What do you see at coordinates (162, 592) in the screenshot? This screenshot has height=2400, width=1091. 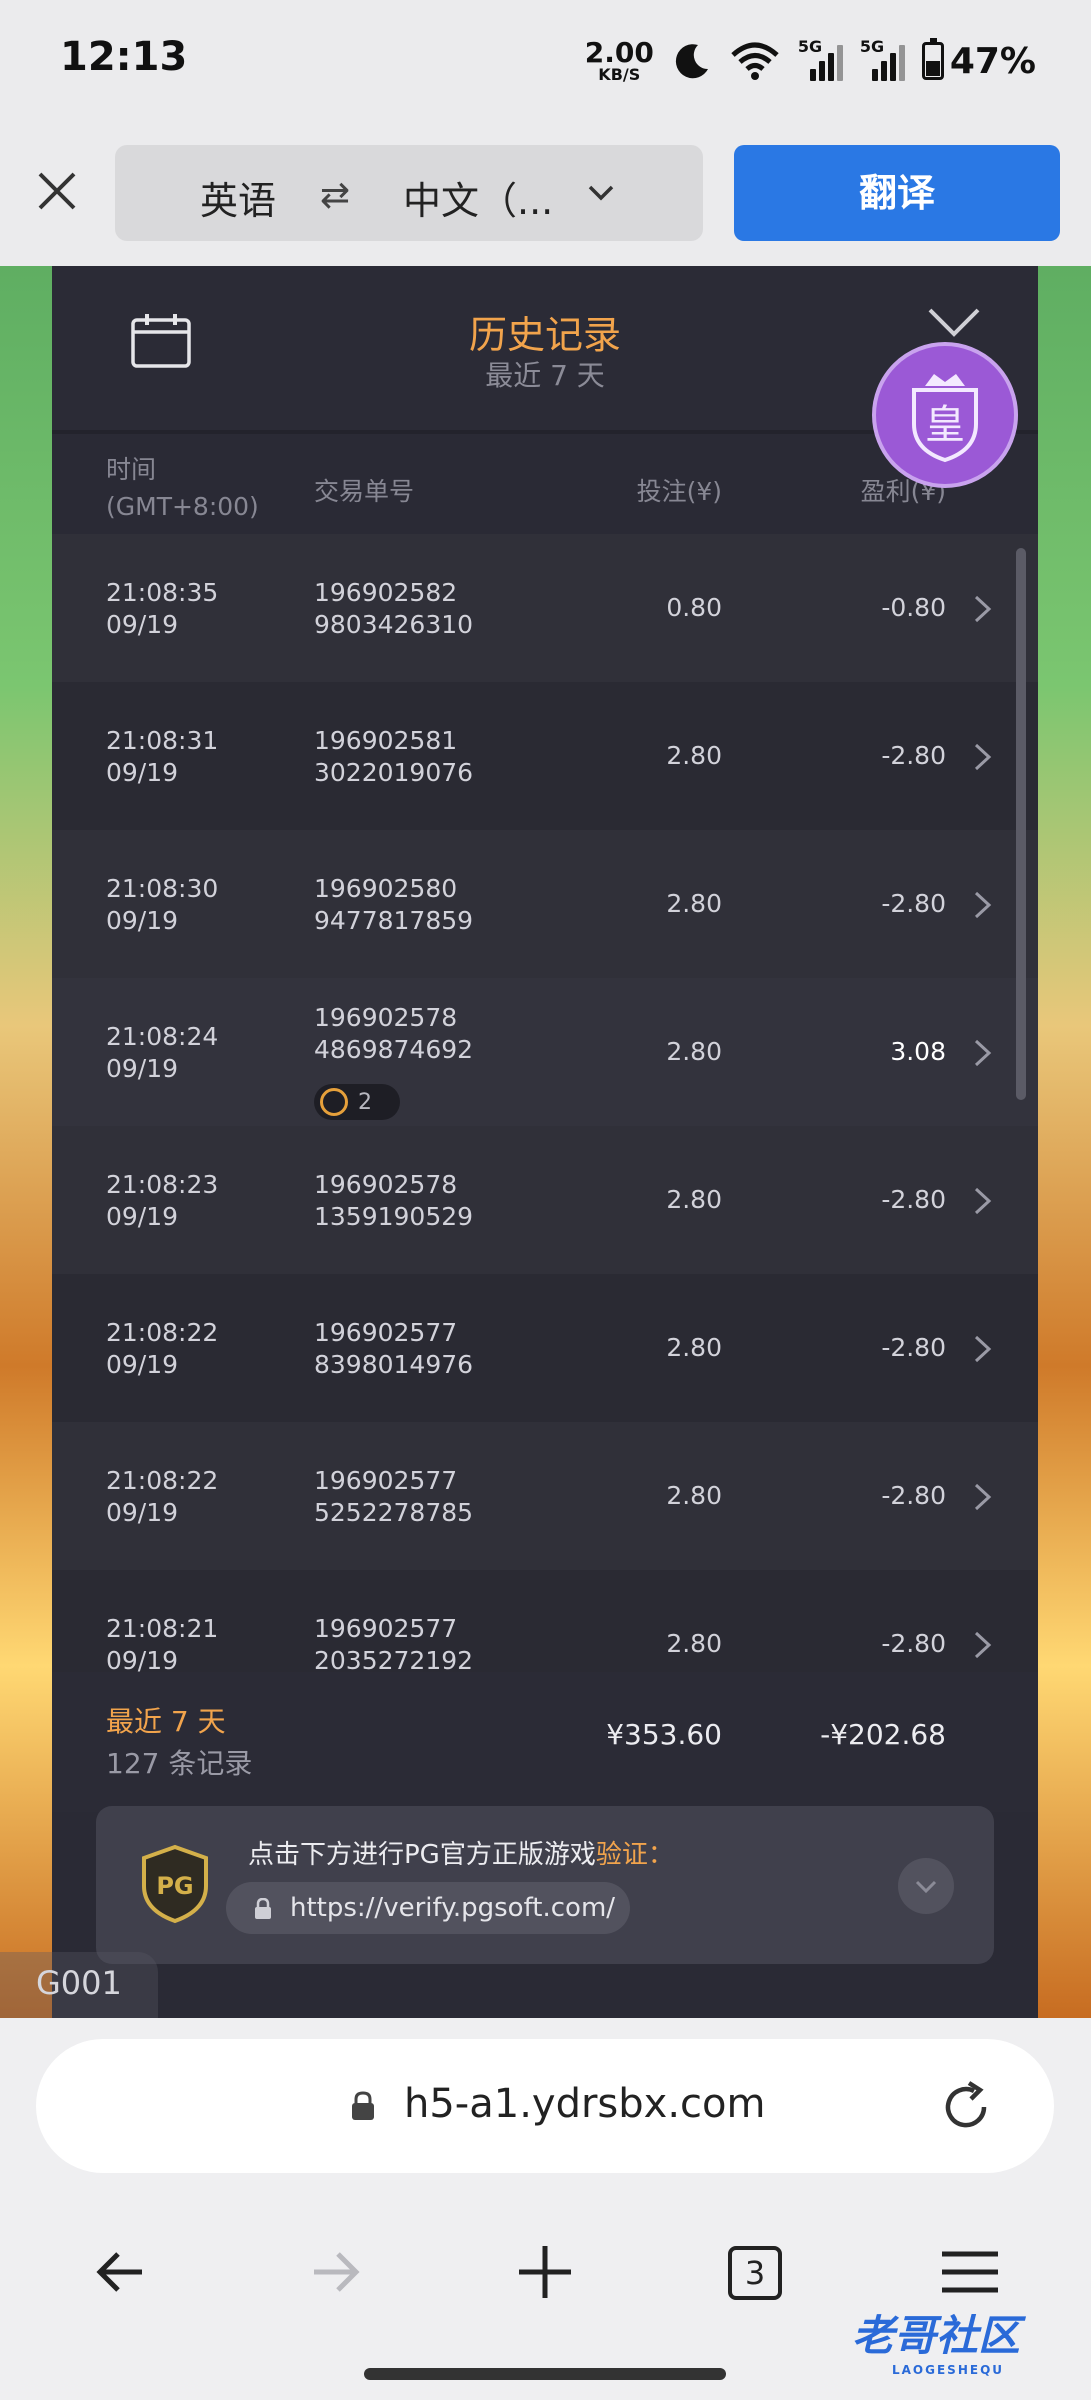 I see `row-time: 21:08:35` at bounding box center [162, 592].